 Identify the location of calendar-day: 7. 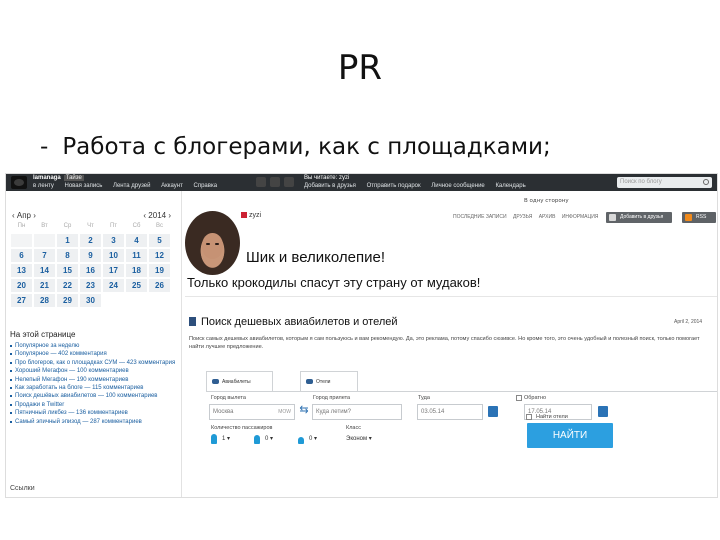
(44, 255).